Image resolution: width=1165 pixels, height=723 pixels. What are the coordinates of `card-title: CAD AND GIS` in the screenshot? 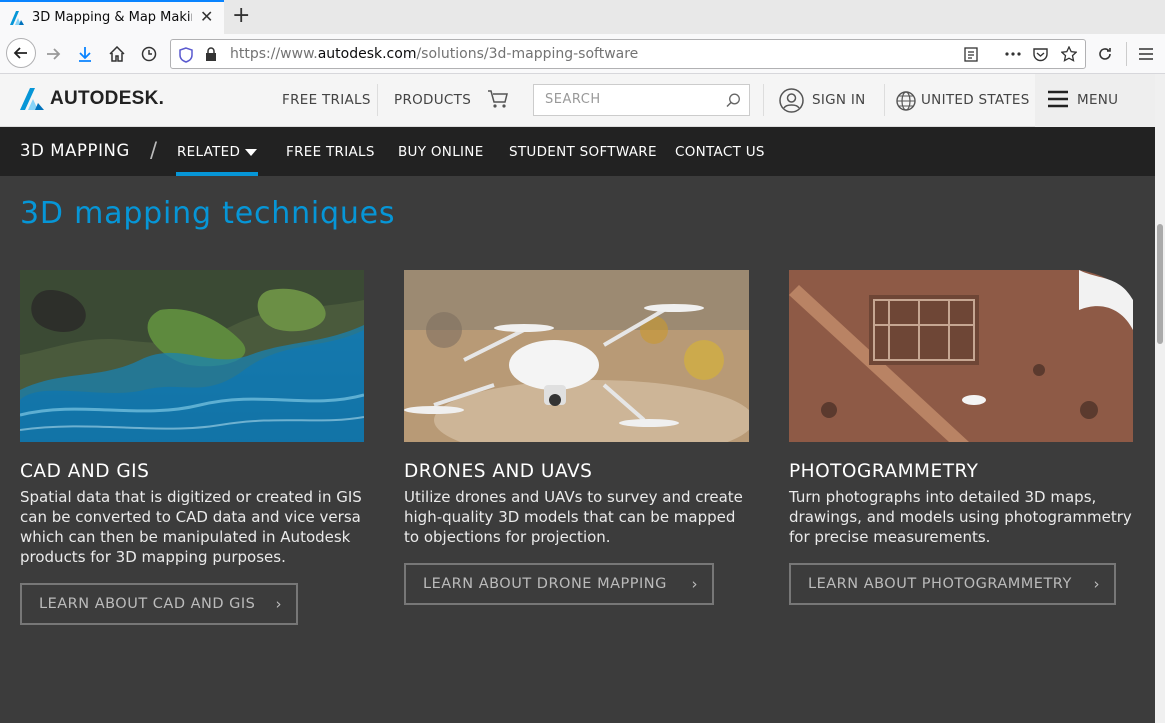 It's located at (85, 471).